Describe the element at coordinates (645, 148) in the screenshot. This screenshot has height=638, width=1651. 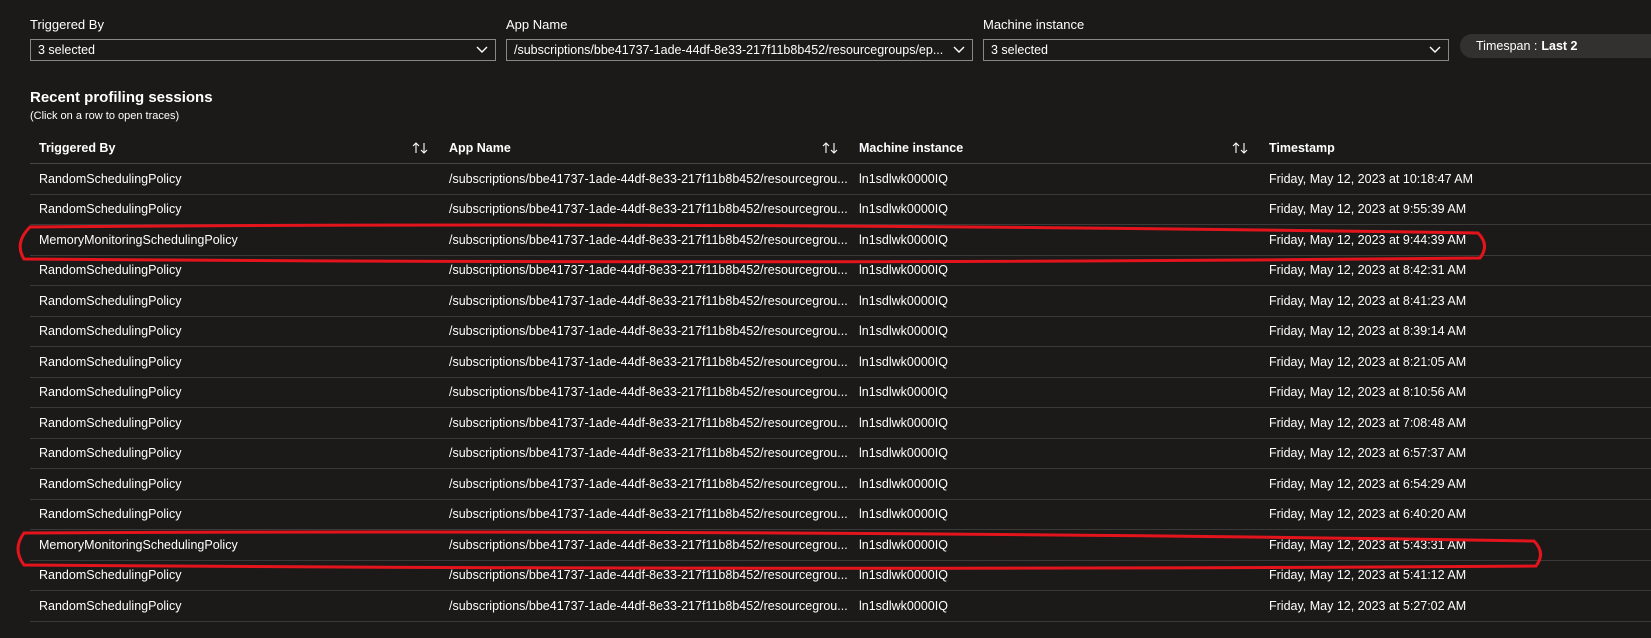
I see `column-header-app-name: App Name` at that location.